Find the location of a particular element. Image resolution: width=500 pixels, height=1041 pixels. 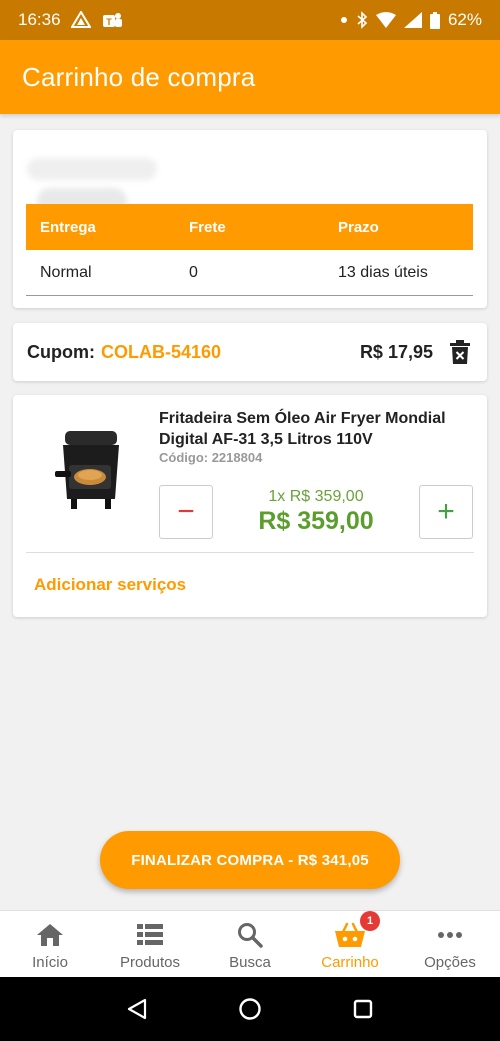

nav-label-inicio: Início is located at coordinates (50, 962).